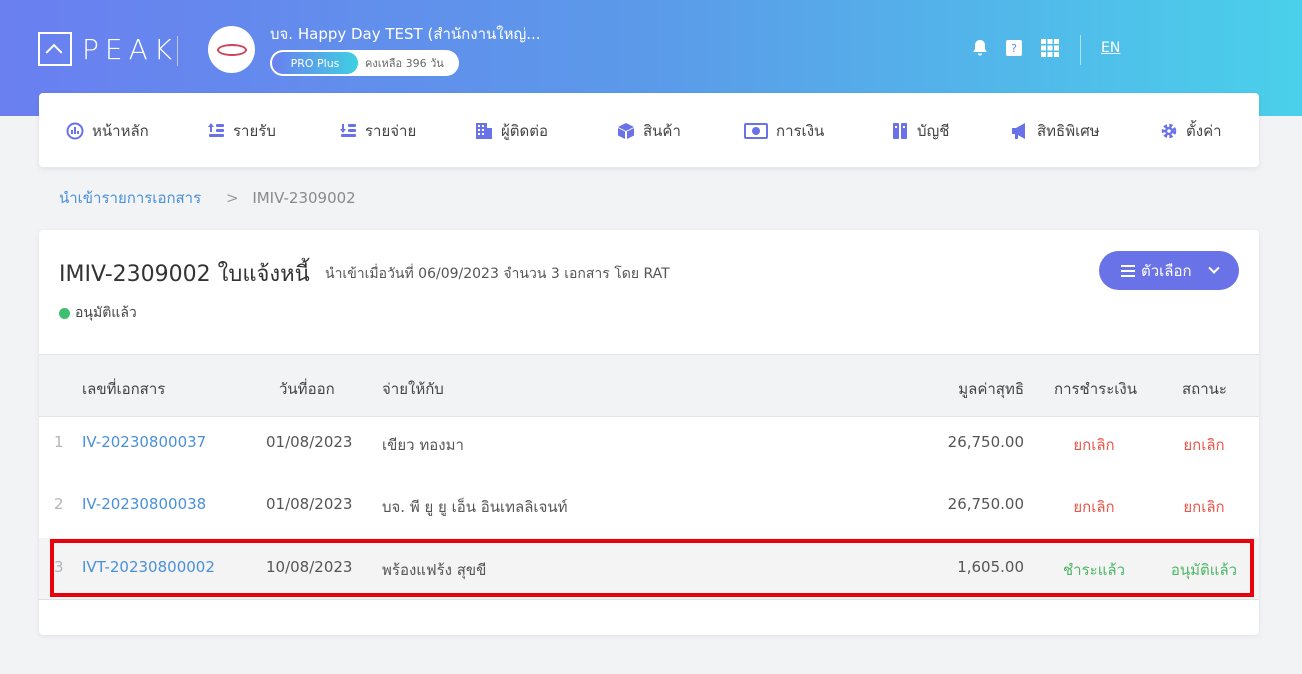  What do you see at coordinates (434, 570) in the screenshot?
I see `payee: พร้องแฟร้ง สุขขี` at bounding box center [434, 570].